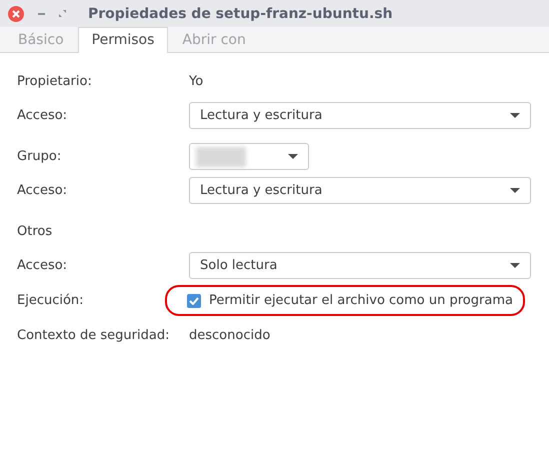 The height and width of the screenshot is (456, 549). I want to click on checkbox, so click(194, 301).